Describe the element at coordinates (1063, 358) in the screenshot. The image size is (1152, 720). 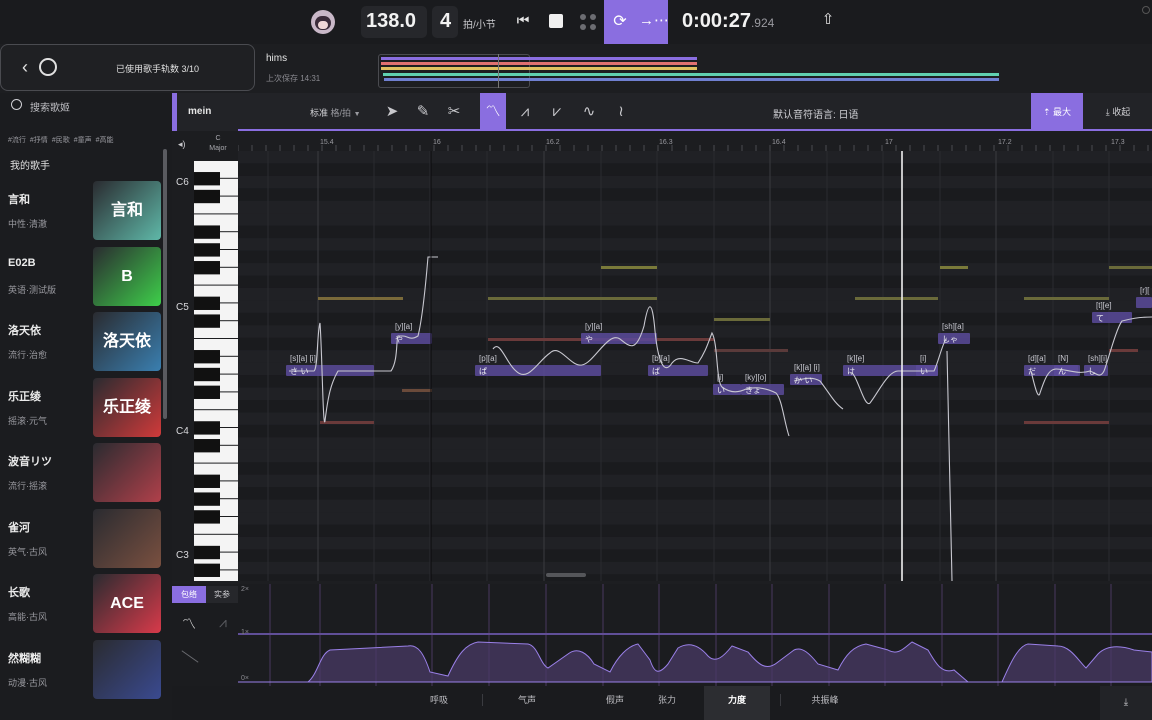
I see `note-phoneme: [N]` at that location.